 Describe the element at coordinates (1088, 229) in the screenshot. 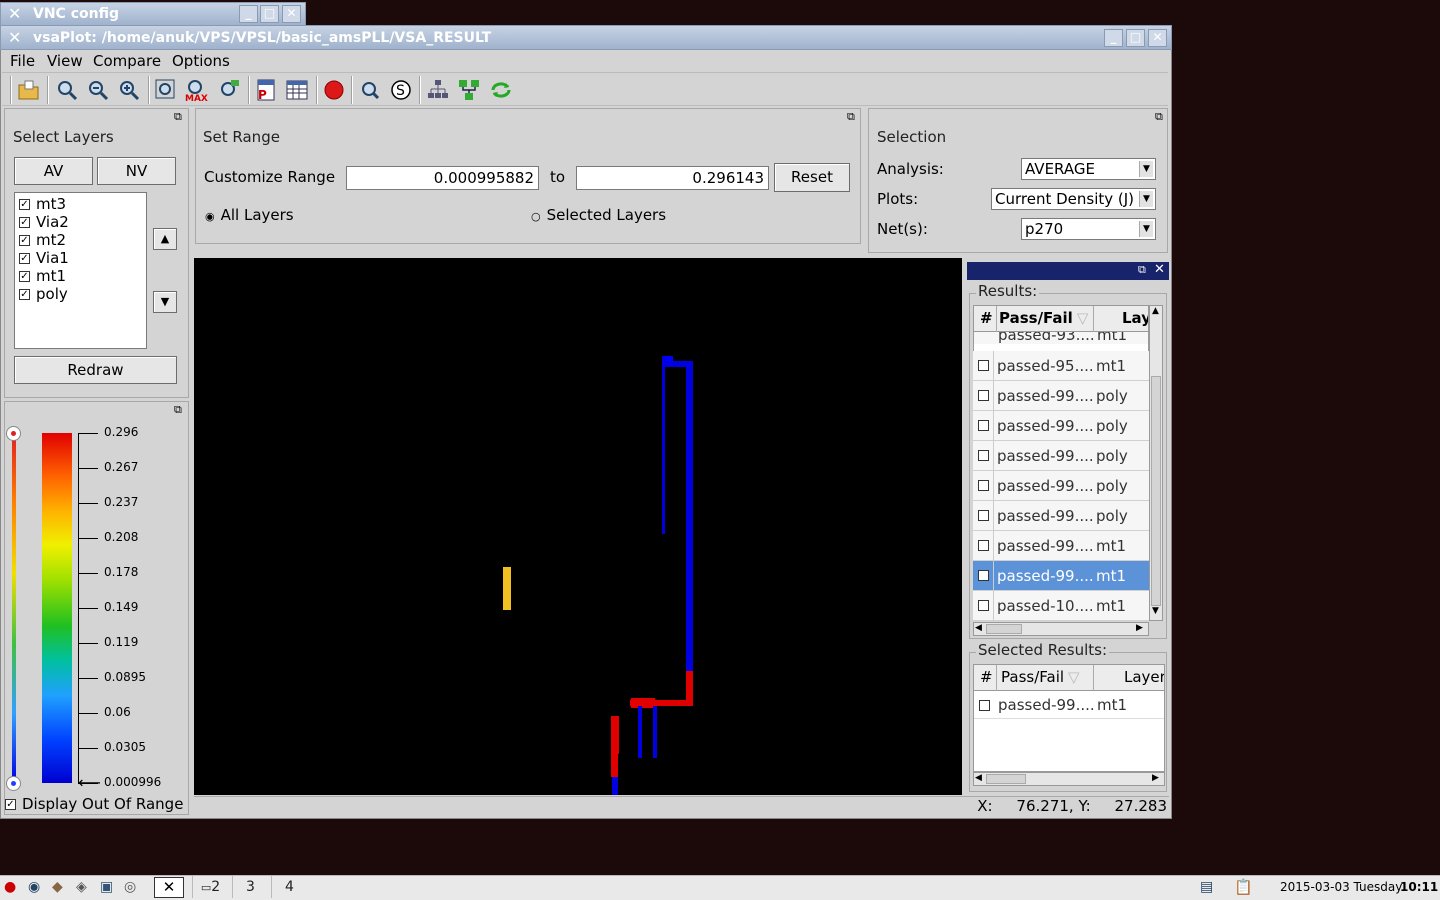

I see `nets-select: p270 ▼` at that location.